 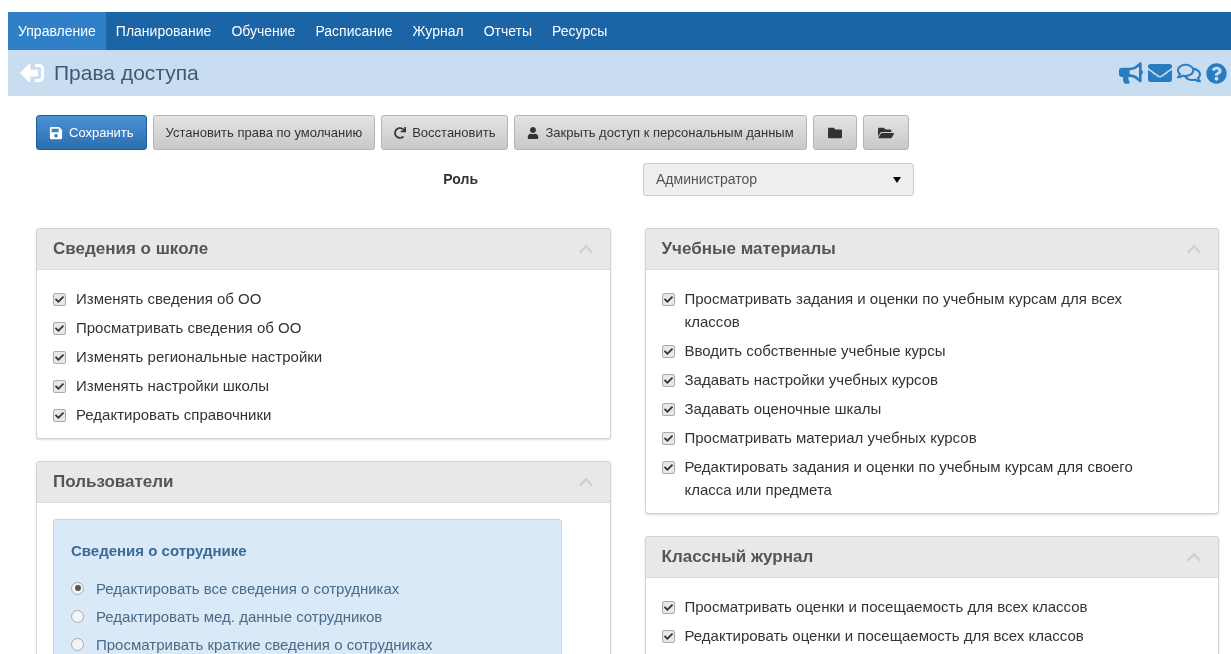 What do you see at coordinates (264, 644) in the screenshot?
I see `radio-label: Просматривать краткие сведения о сотрудниках` at bounding box center [264, 644].